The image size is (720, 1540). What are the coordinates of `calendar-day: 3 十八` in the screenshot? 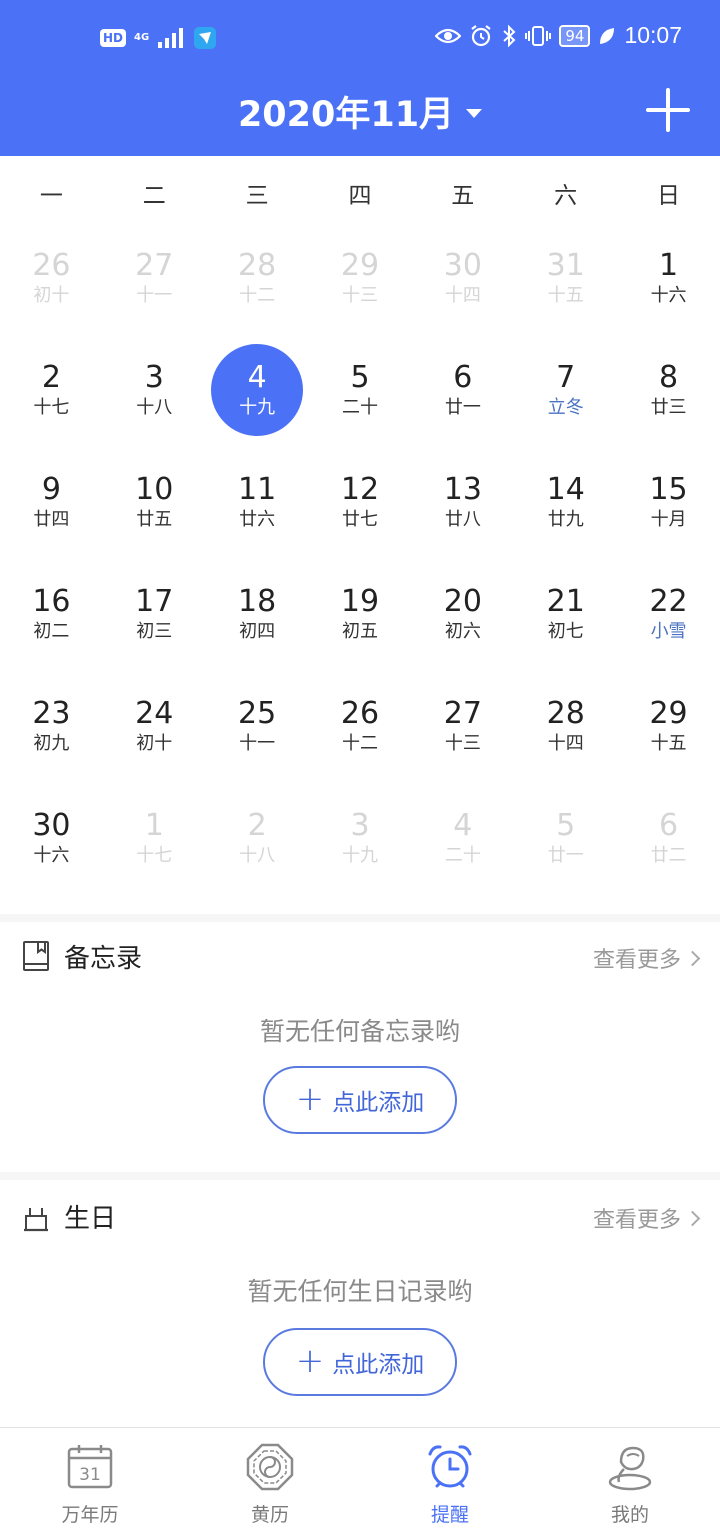 It's located at (154, 390).